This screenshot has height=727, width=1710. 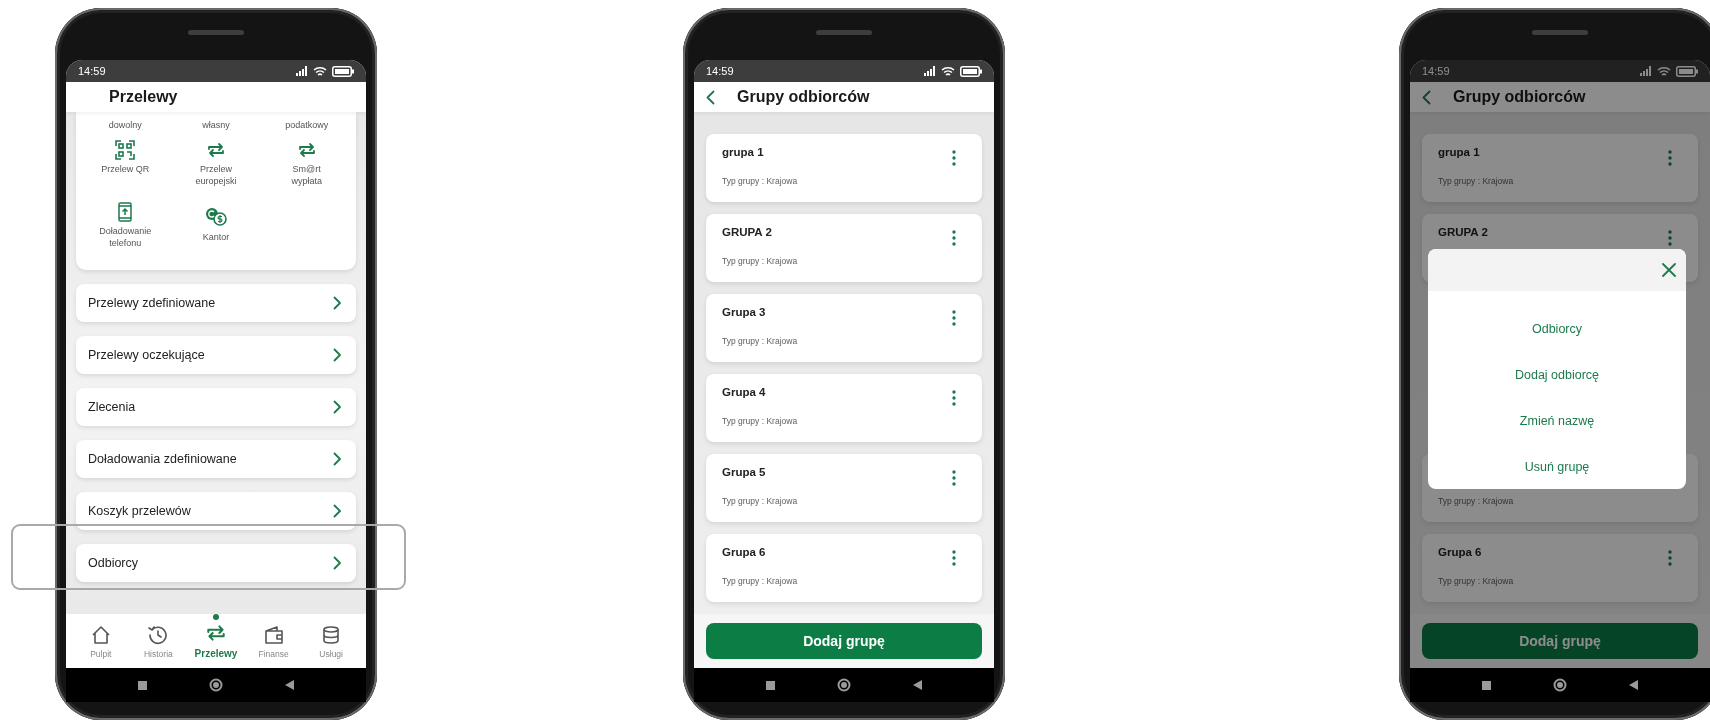 What do you see at coordinates (744, 472) in the screenshot?
I see `group-name: Grupa 5` at bounding box center [744, 472].